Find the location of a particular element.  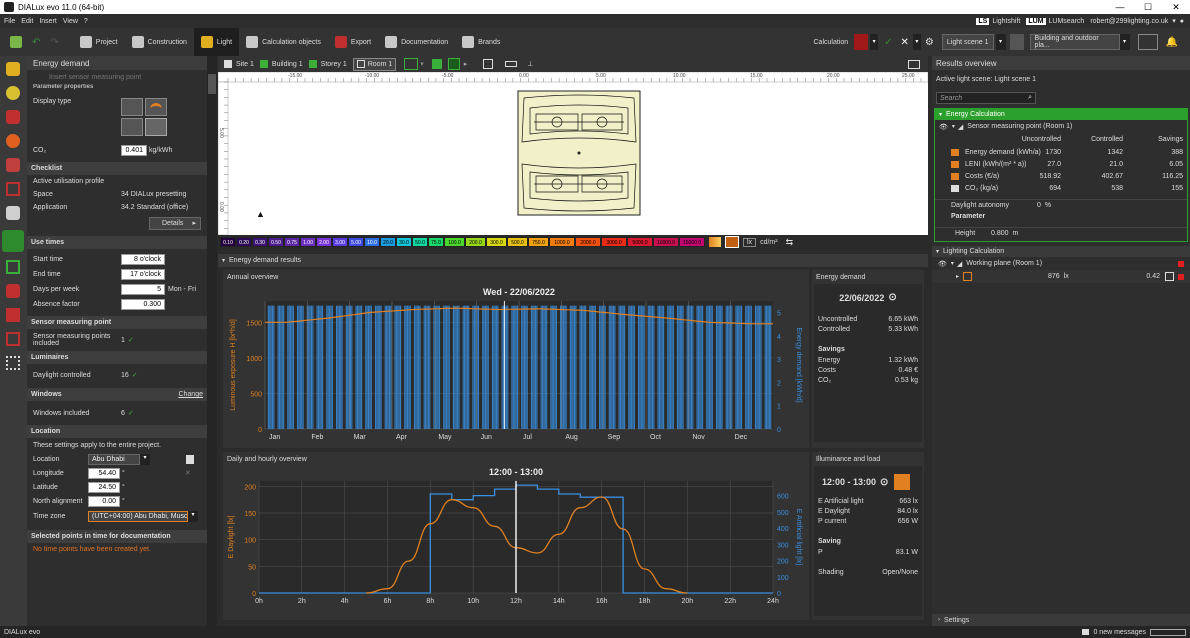

start-time-input: 8 o'clock is located at coordinates (143, 259).